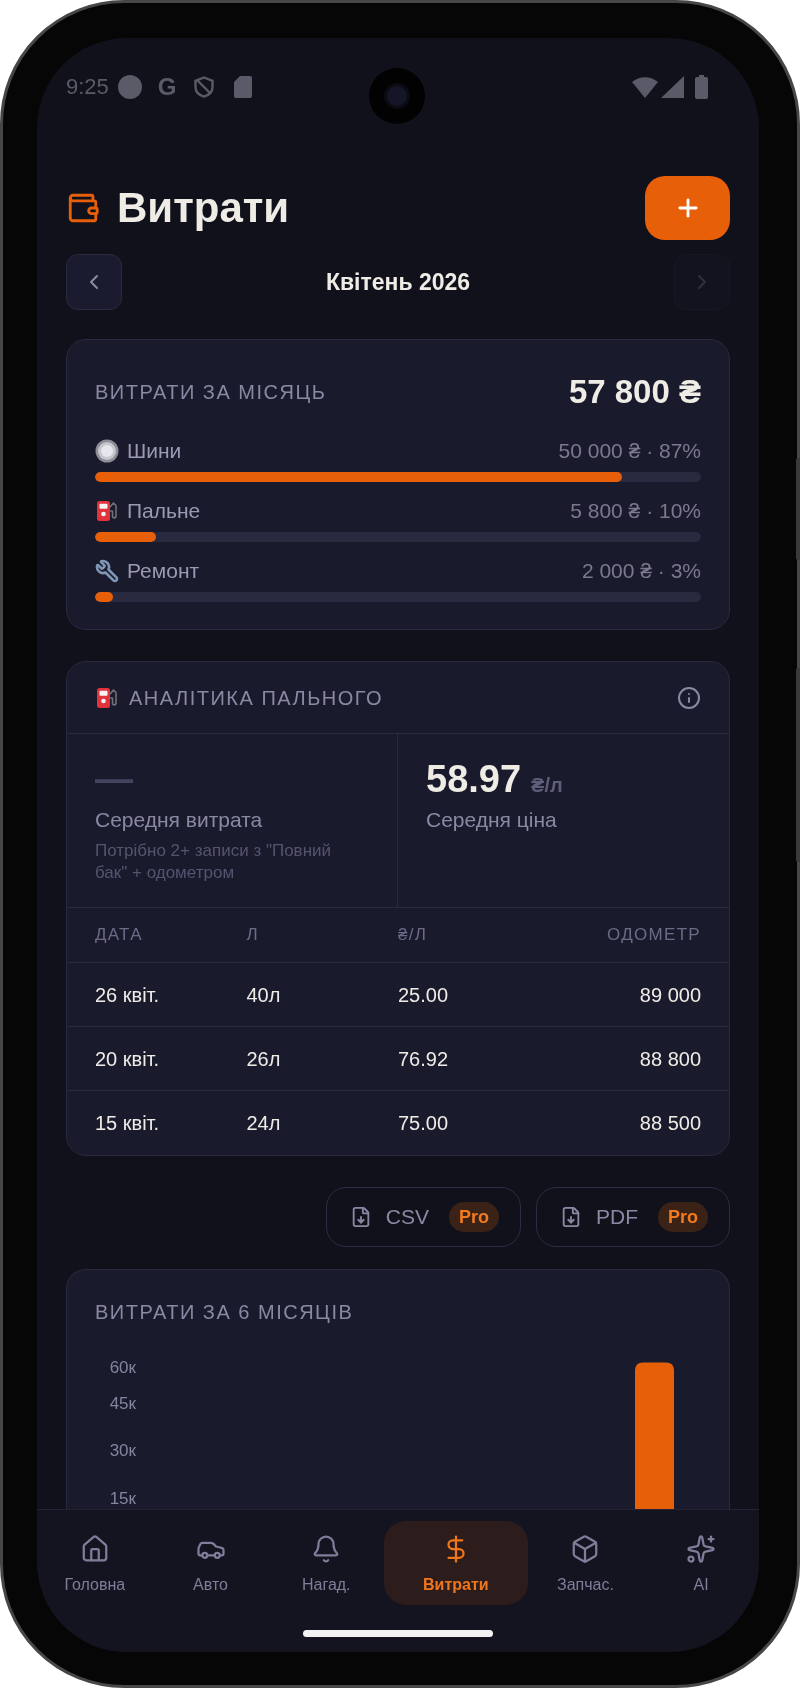  Describe the element at coordinates (634, 392) in the screenshot. I see `monthly-total: 57 800 ₴` at that location.